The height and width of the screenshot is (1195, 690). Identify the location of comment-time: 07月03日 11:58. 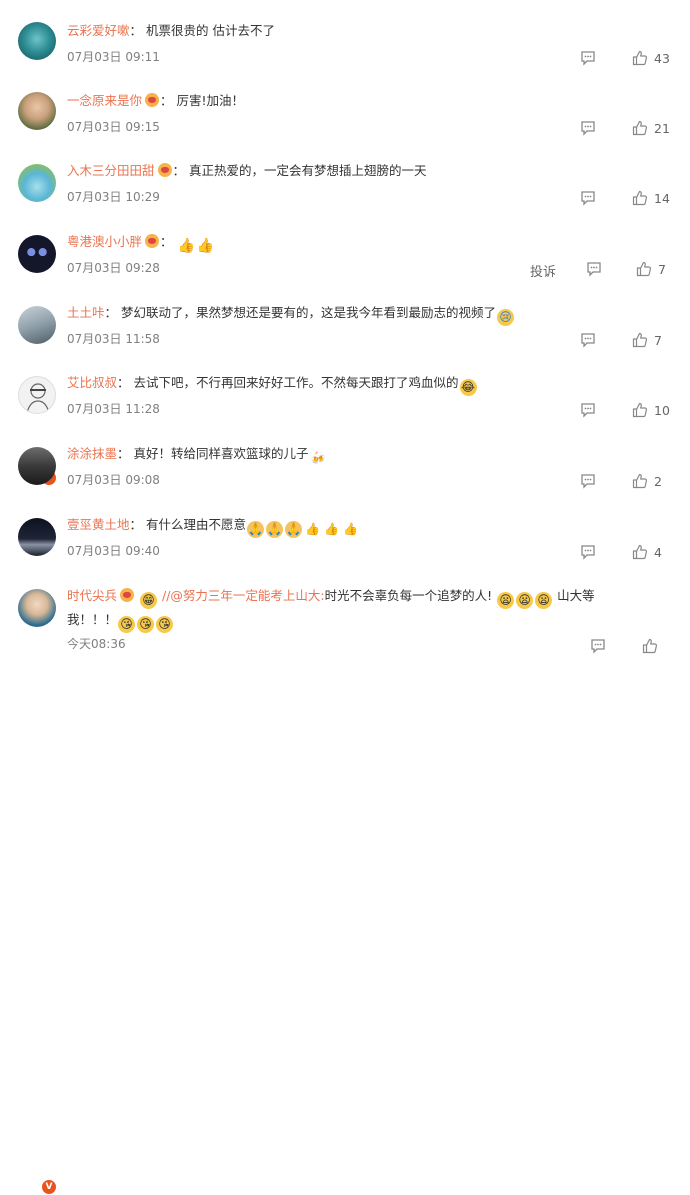
(113, 339).